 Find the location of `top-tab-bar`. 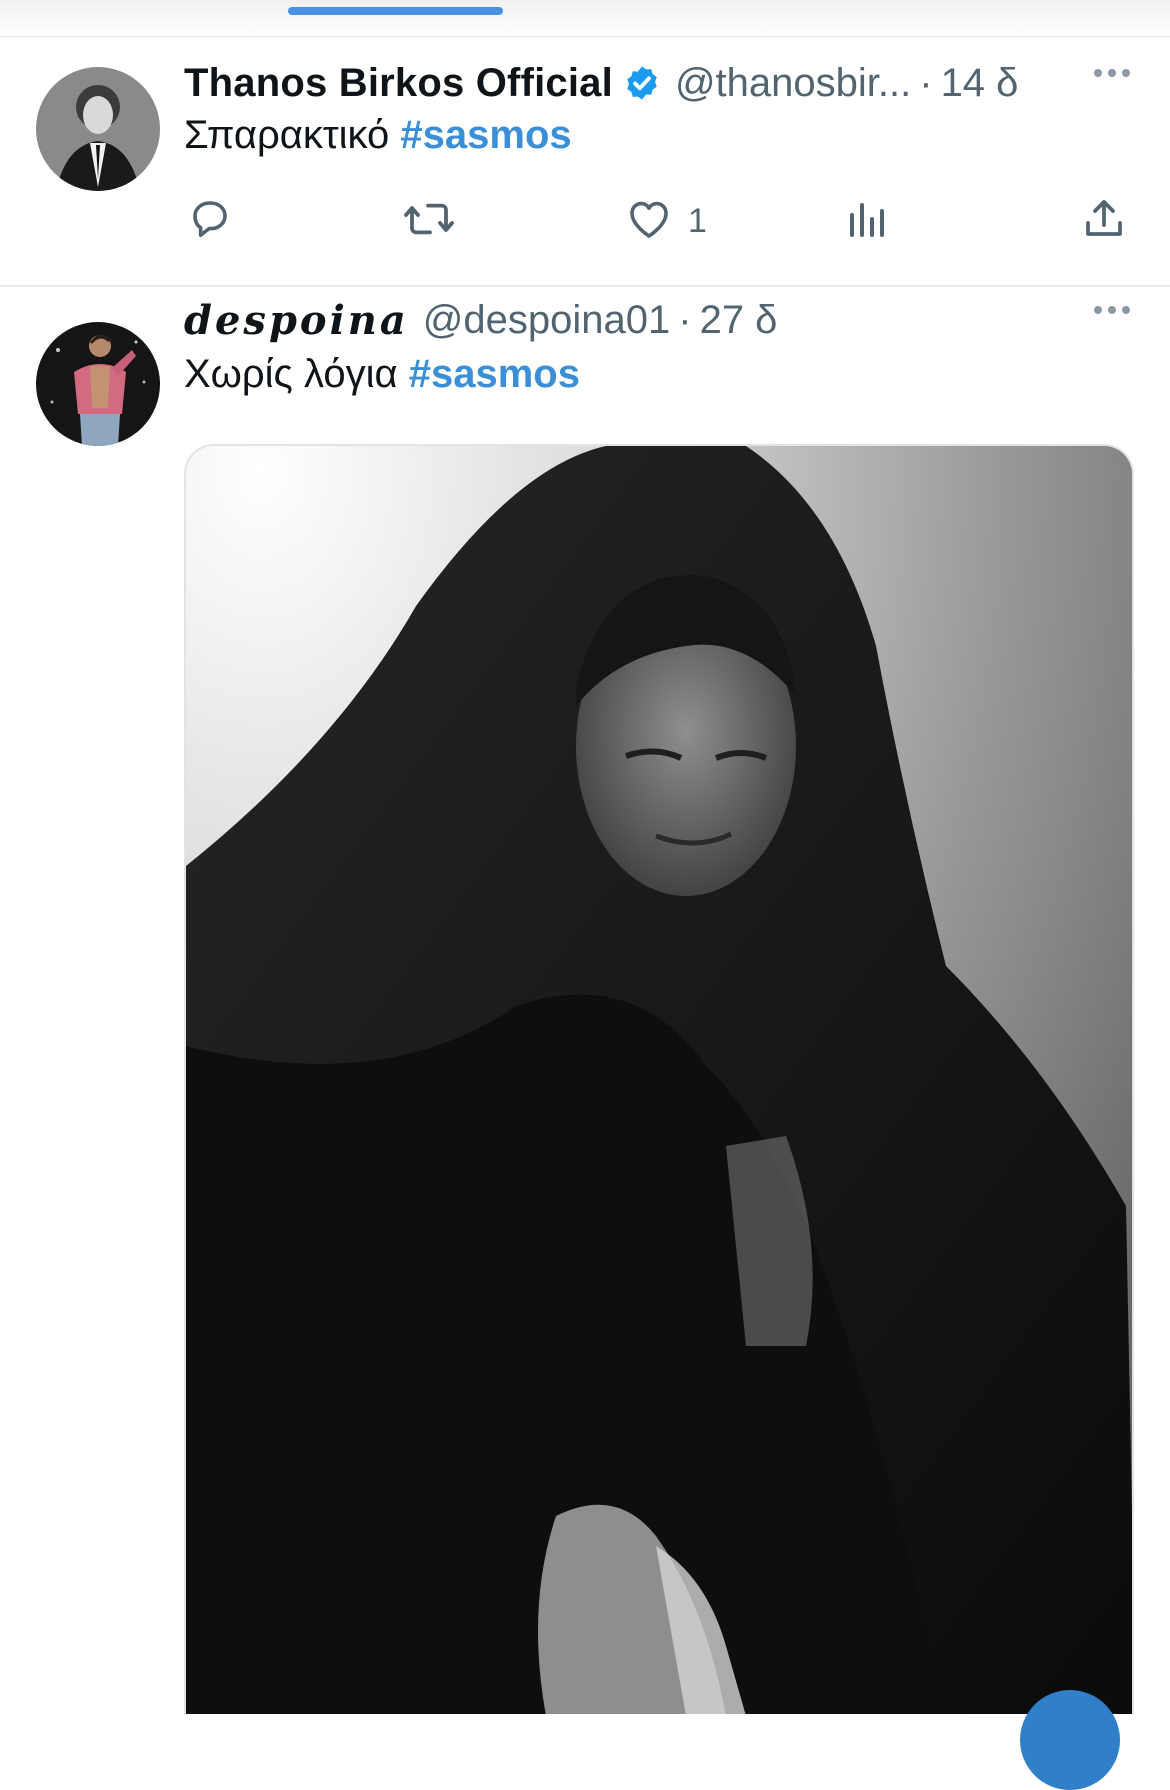

top-tab-bar is located at coordinates (585, 18).